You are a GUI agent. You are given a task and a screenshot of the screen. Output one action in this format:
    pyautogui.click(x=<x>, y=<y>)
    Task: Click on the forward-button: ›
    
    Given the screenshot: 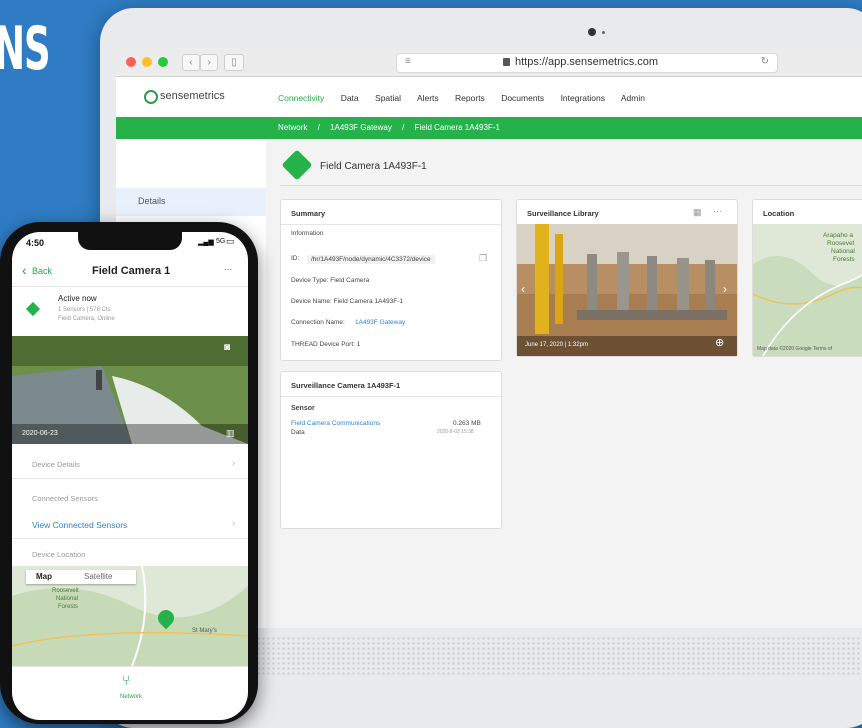 What is the action you would take?
    pyautogui.click(x=209, y=62)
    